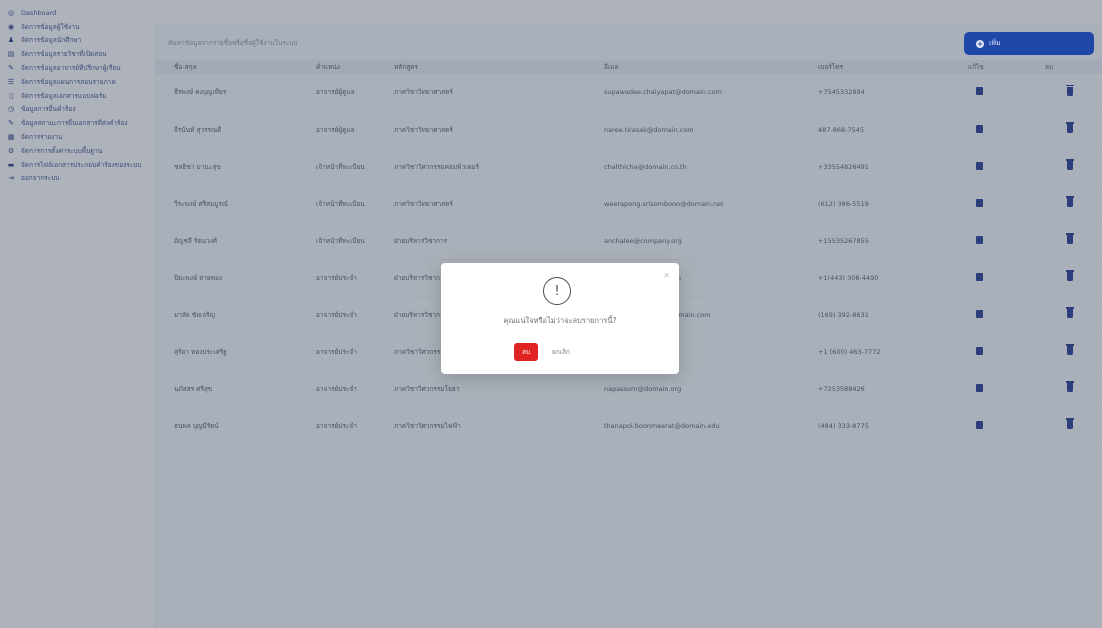 The height and width of the screenshot is (628, 1102). Describe the element at coordinates (11, 178) in the screenshot. I see `logout-icon: ⇥` at that location.